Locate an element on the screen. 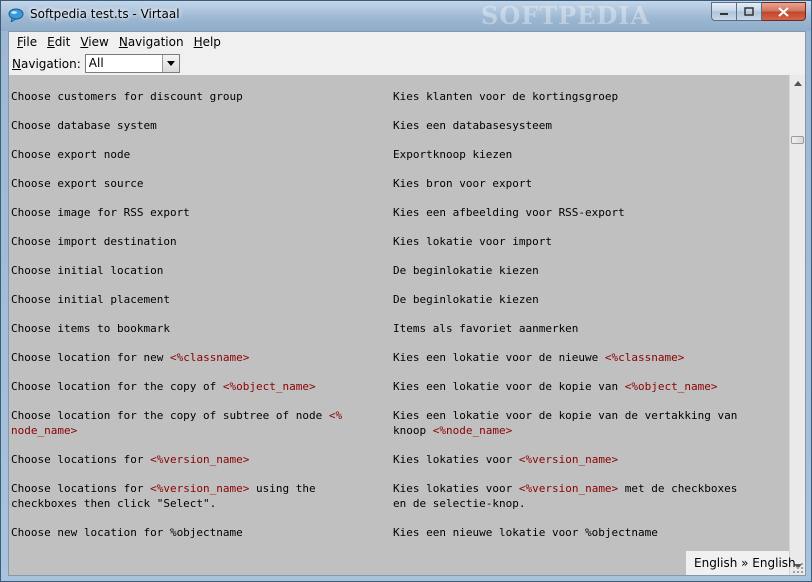  segment-text: Choose items to bookmark is located at coordinates (90, 328).